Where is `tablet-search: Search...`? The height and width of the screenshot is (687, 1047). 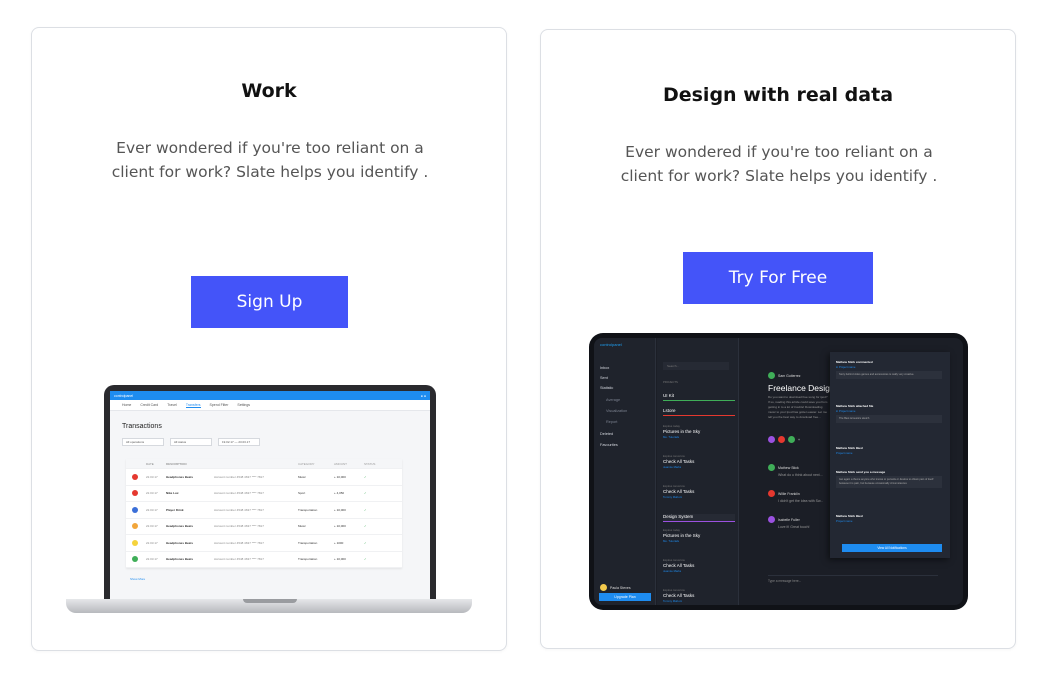
tablet-search: Search... is located at coordinates (696, 366).